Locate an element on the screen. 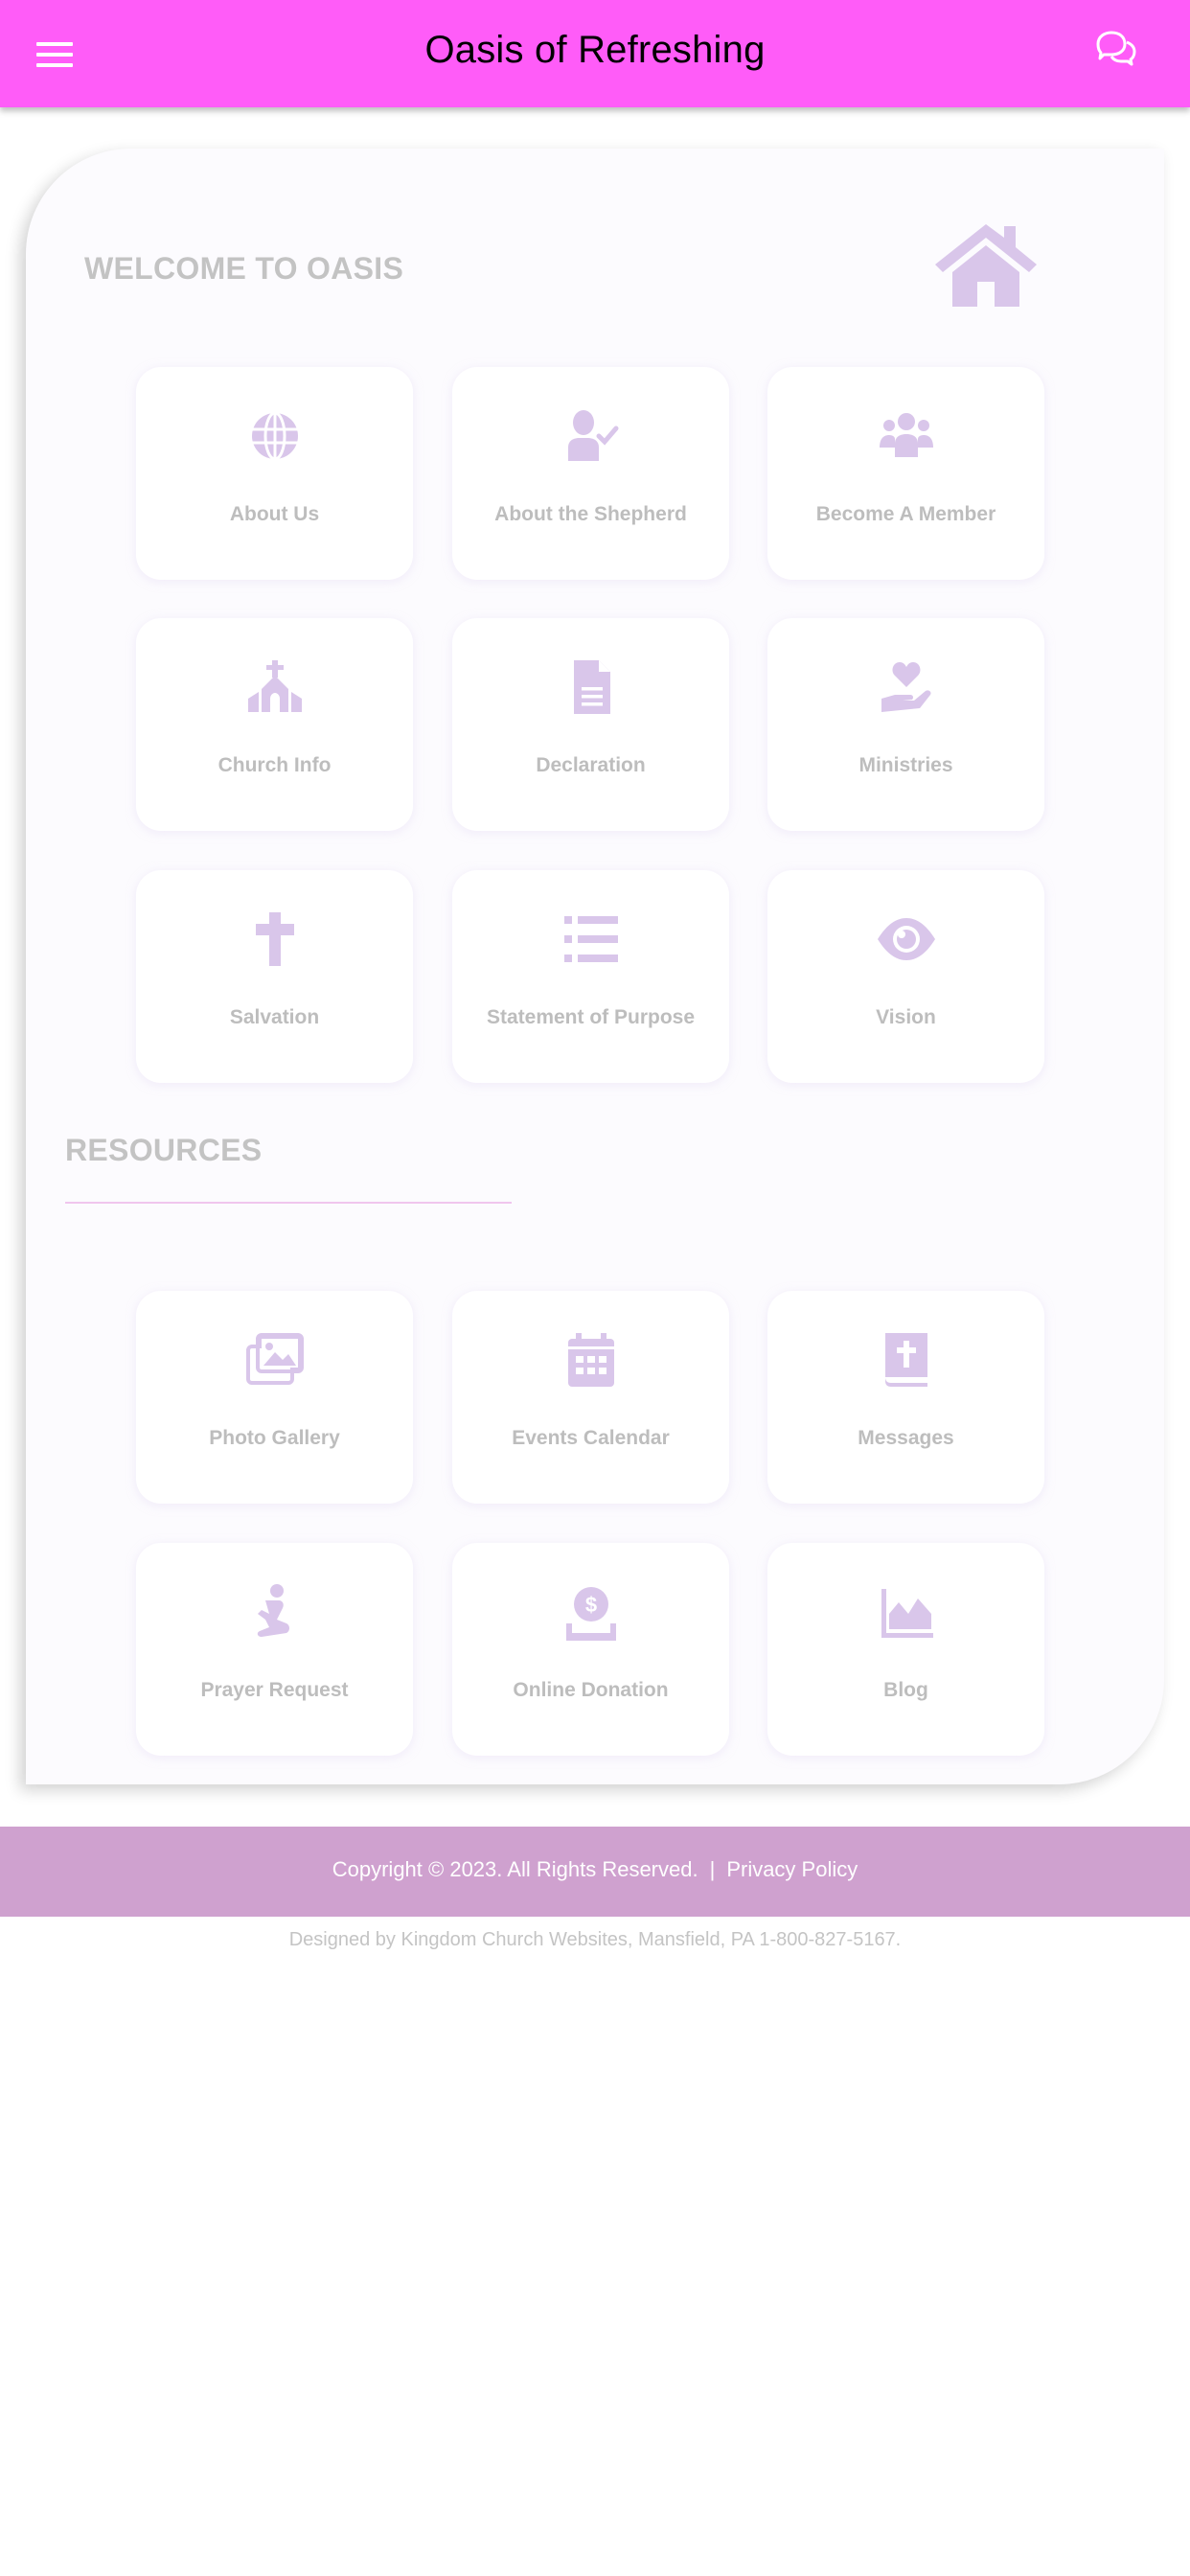 This screenshot has height=2576, width=1190. globe-icon is located at coordinates (274, 436).